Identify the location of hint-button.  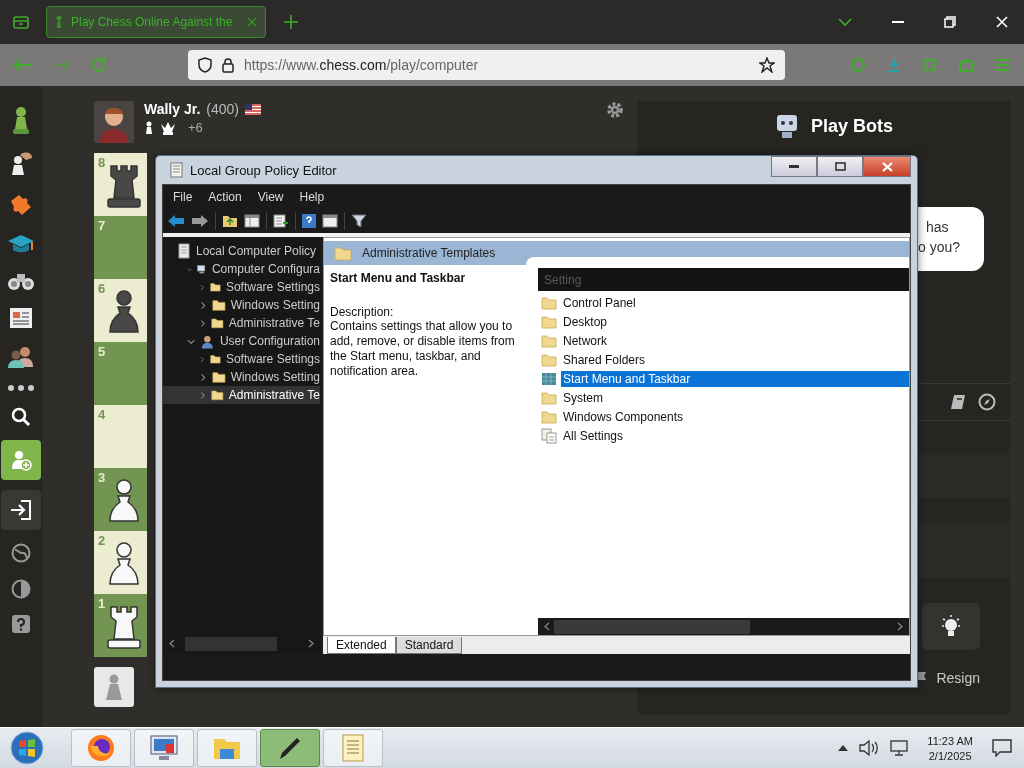
(951, 626).